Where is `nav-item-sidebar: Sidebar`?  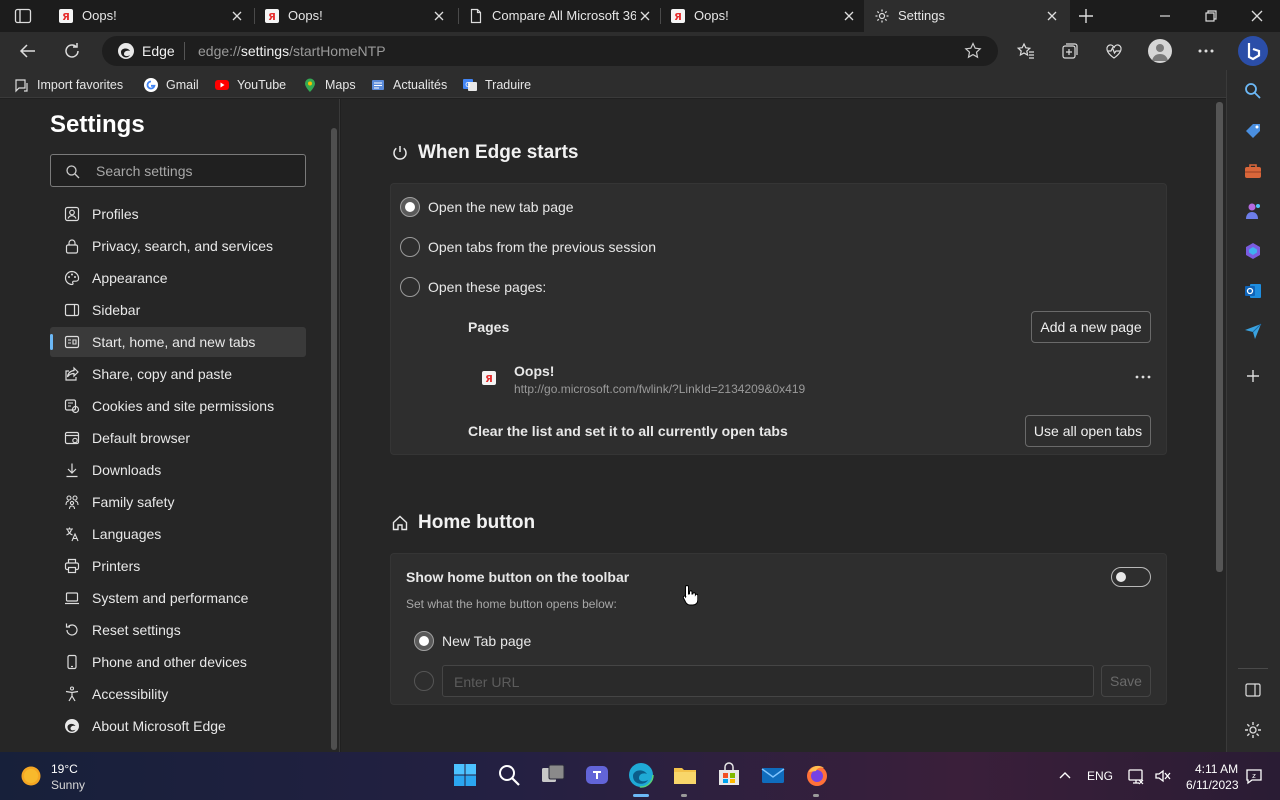
nav-item-sidebar: Sidebar is located at coordinates (178, 310).